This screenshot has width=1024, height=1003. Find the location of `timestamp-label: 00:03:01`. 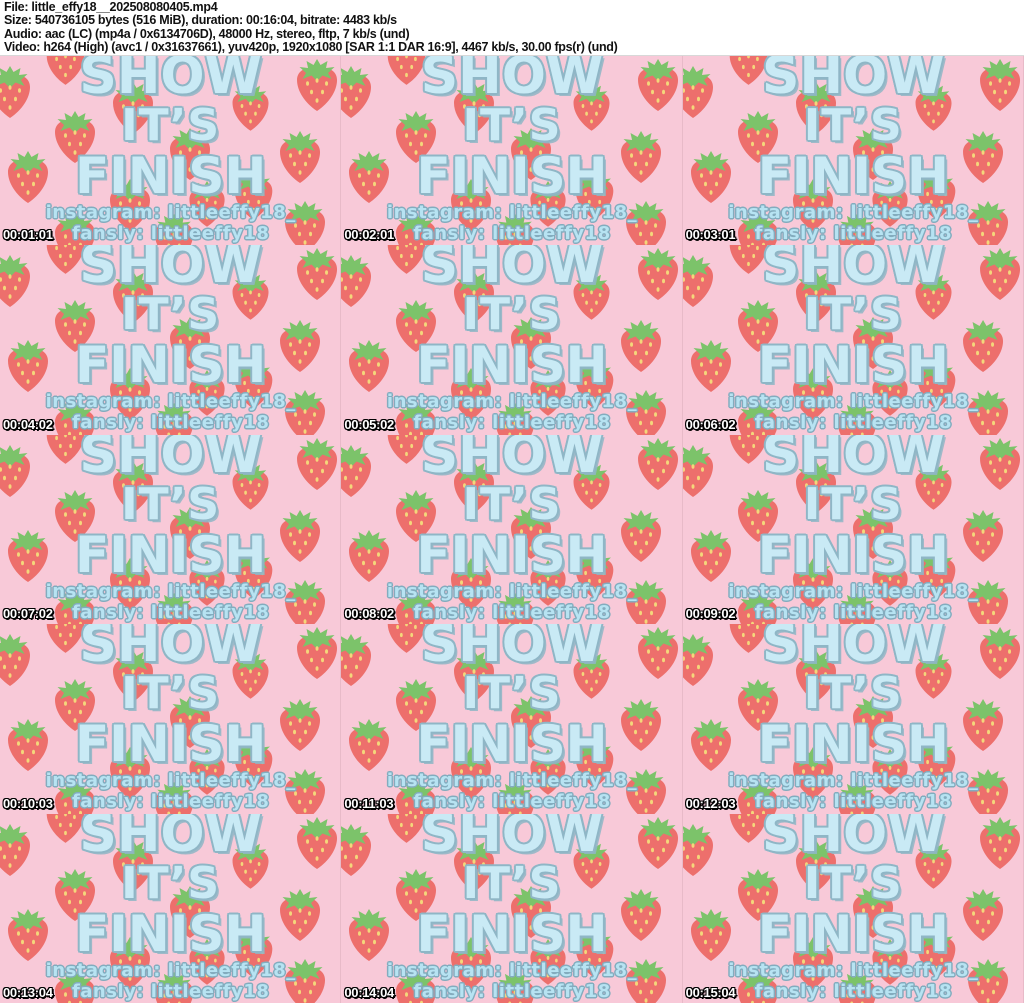

timestamp-label: 00:03:01 is located at coordinates (710, 235).